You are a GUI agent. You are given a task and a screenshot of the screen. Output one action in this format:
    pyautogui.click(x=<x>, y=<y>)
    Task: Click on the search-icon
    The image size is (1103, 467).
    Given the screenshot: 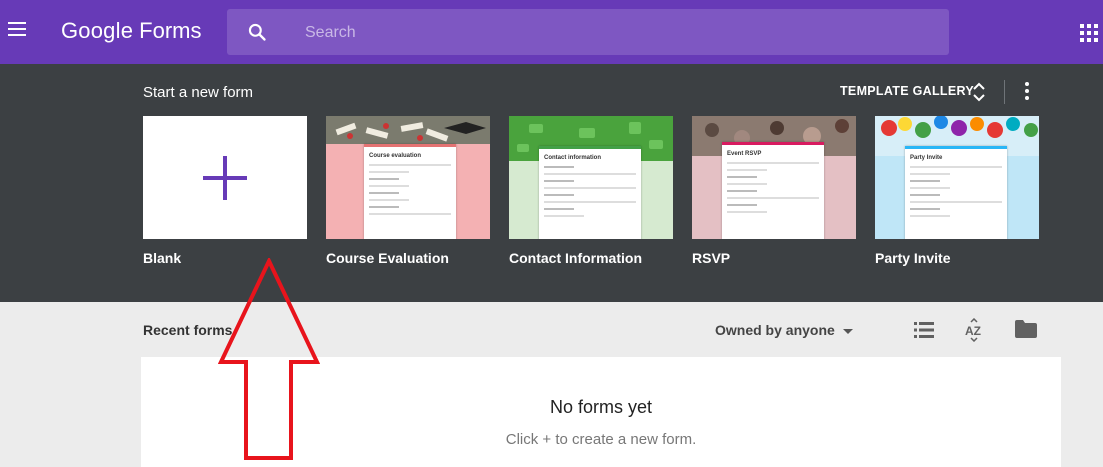 What is the action you would take?
    pyautogui.click(x=257, y=32)
    